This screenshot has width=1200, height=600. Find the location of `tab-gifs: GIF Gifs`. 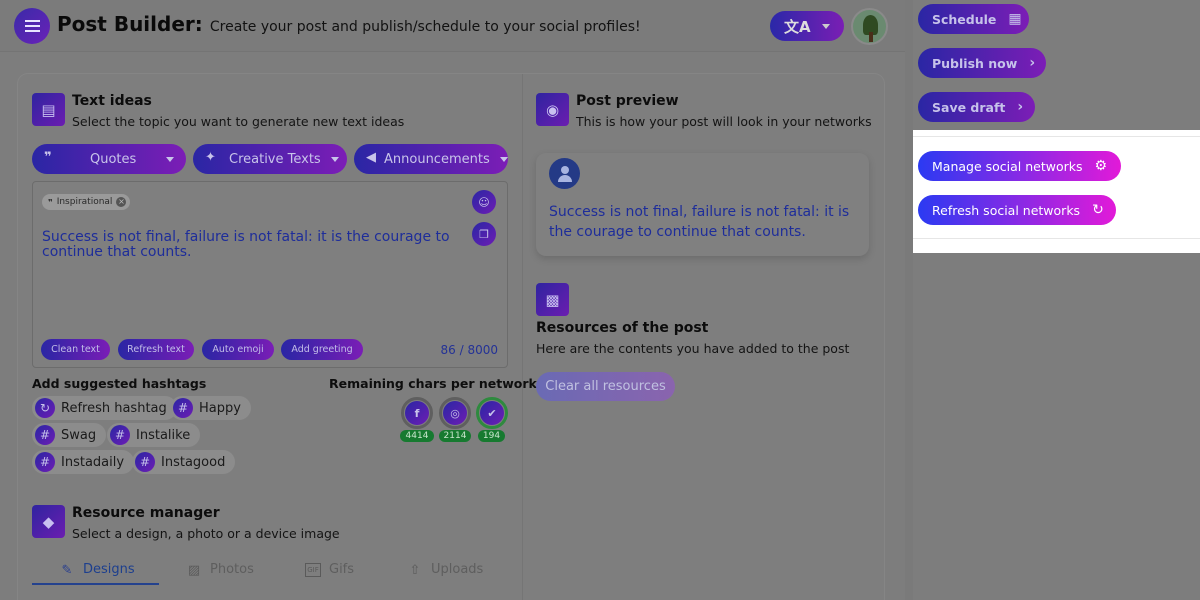

tab-gifs: GIF Gifs is located at coordinates (329, 569).